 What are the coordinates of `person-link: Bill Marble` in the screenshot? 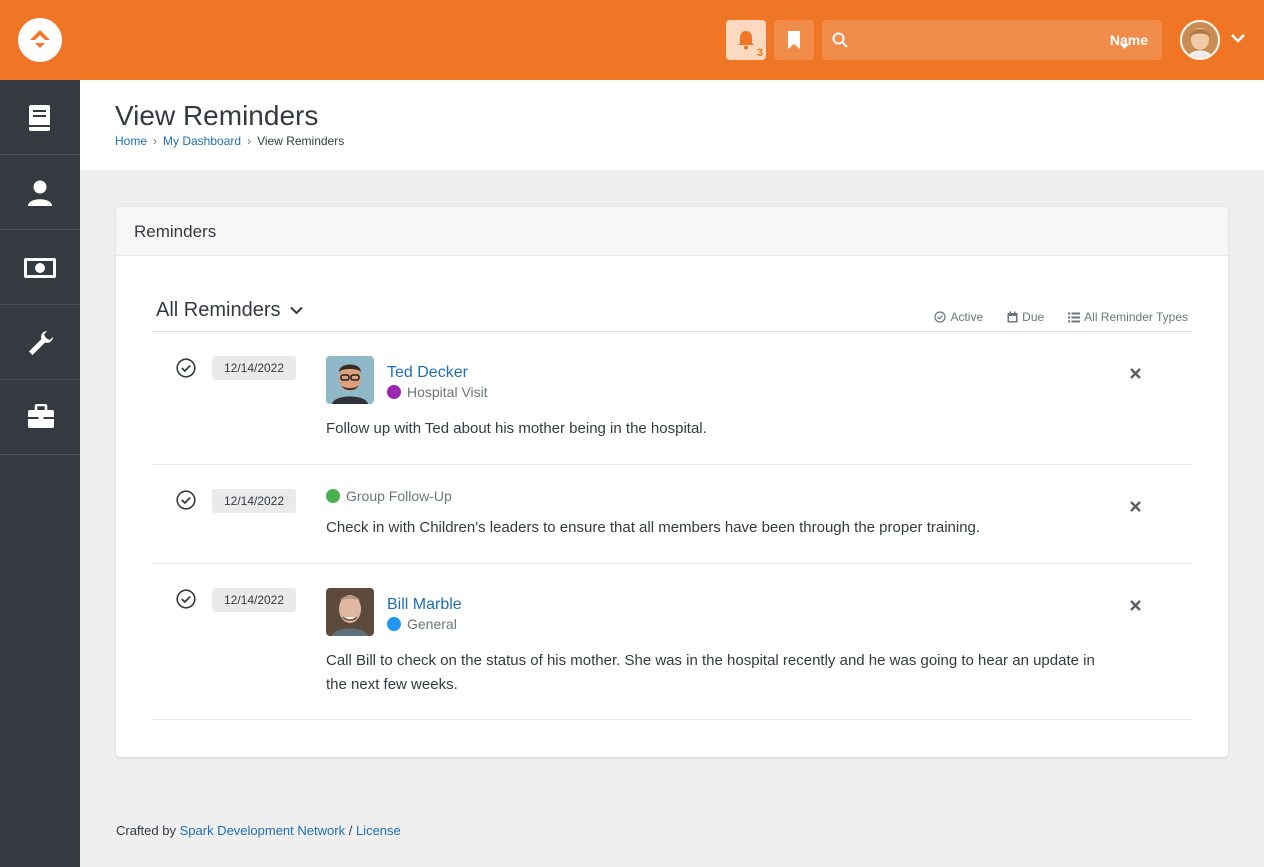 It's located at (424, 605).